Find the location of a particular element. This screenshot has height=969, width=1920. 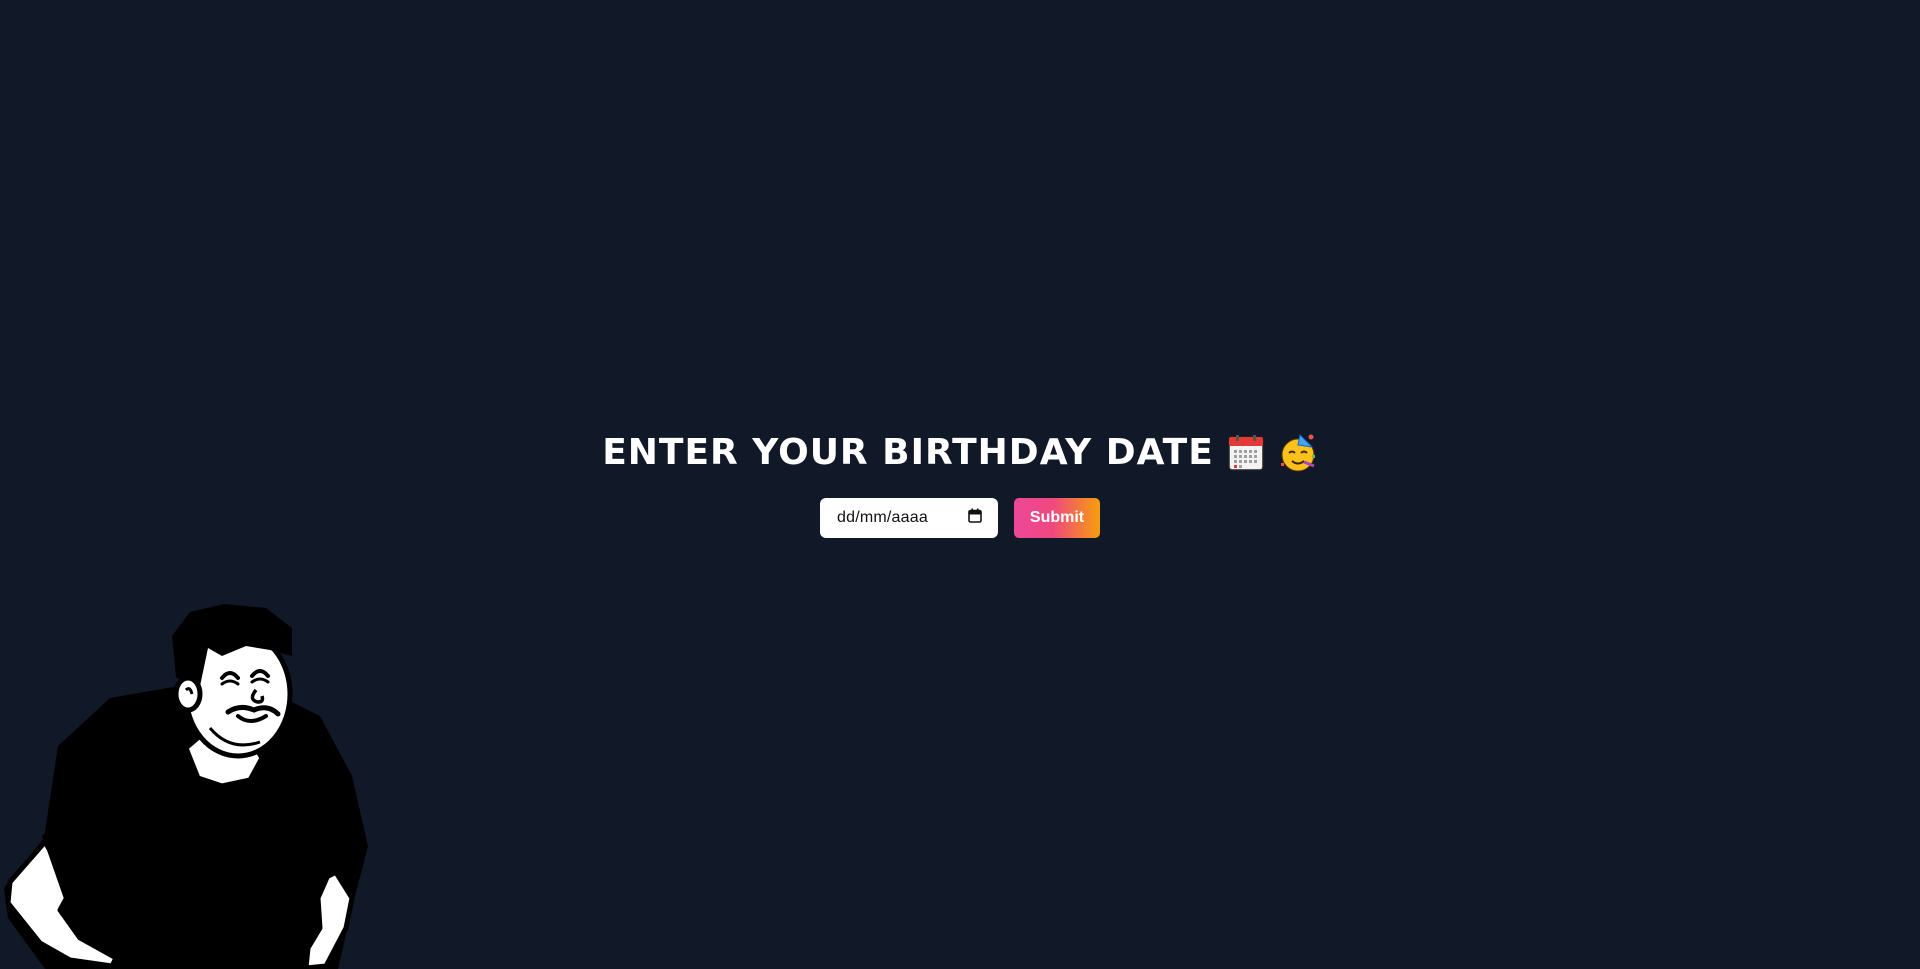

smiling-man-illustration is located at coordinates (186, 786).